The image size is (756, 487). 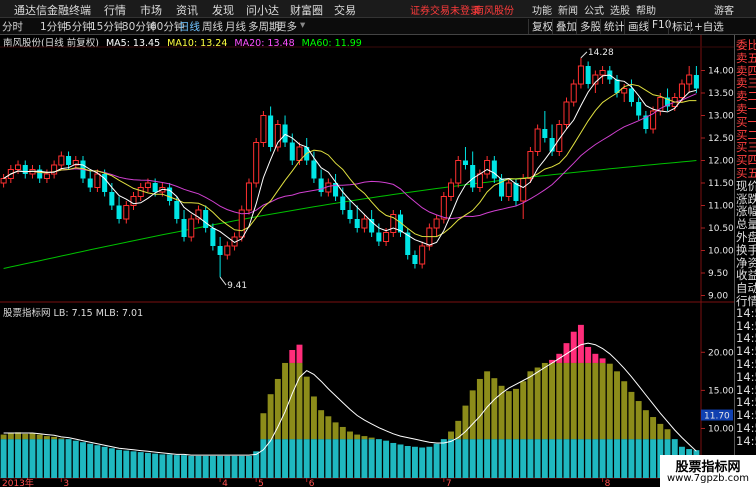 I want to click on price-tick-label: 12.00, so click(x=721, y=162).